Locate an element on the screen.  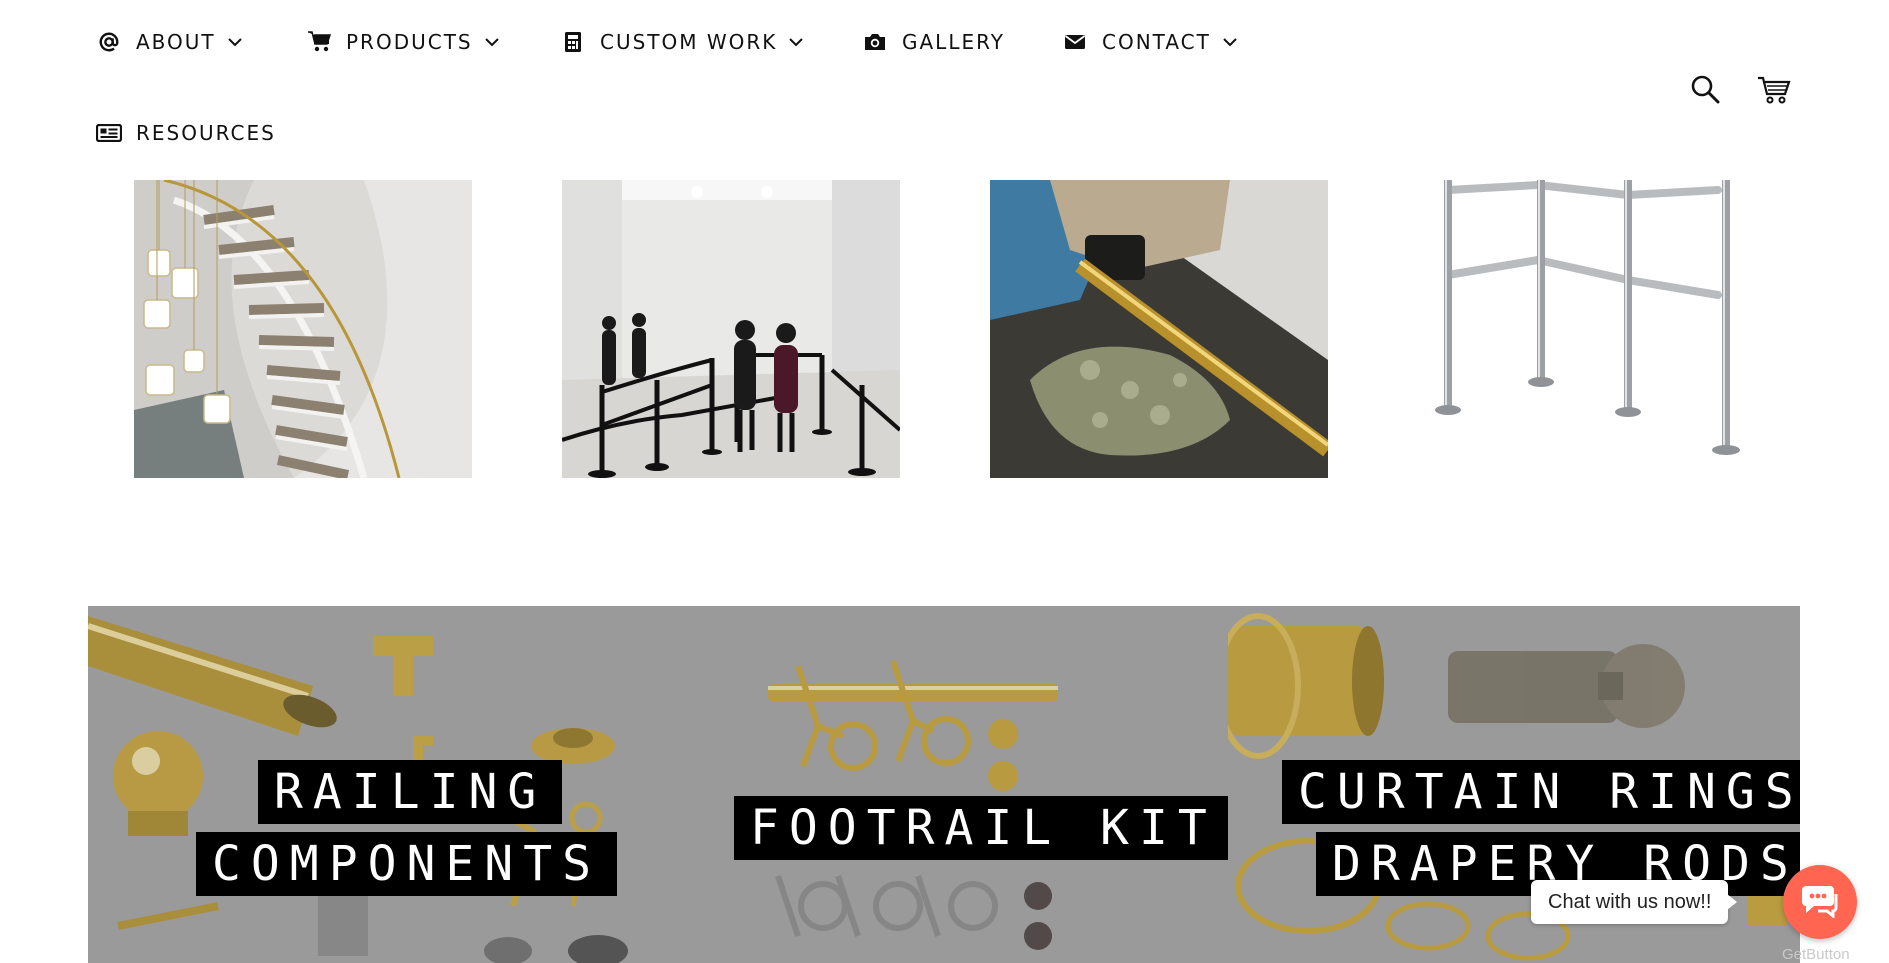
nav-item-gallery: GALLERY is located at coordinates (933, 42).